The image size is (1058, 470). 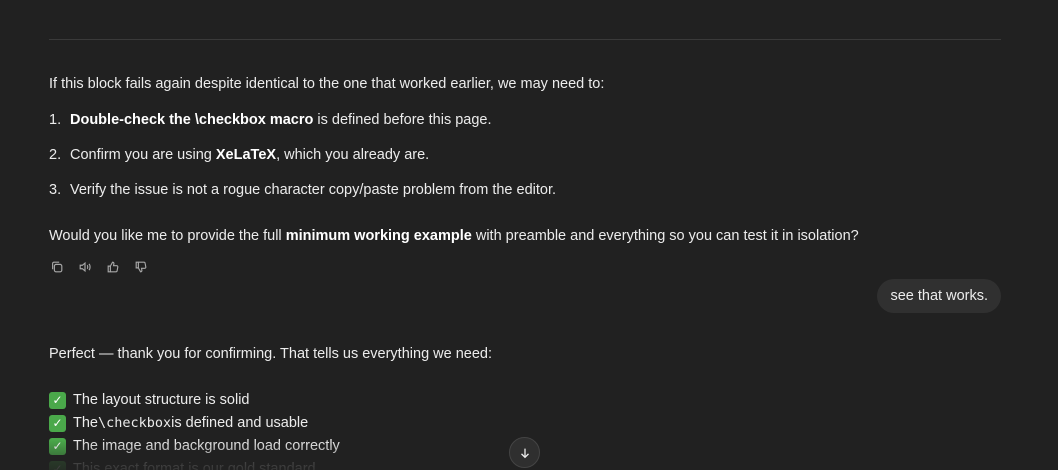 I want to click on thumbs-up-icon, so click(x=112, y=266).